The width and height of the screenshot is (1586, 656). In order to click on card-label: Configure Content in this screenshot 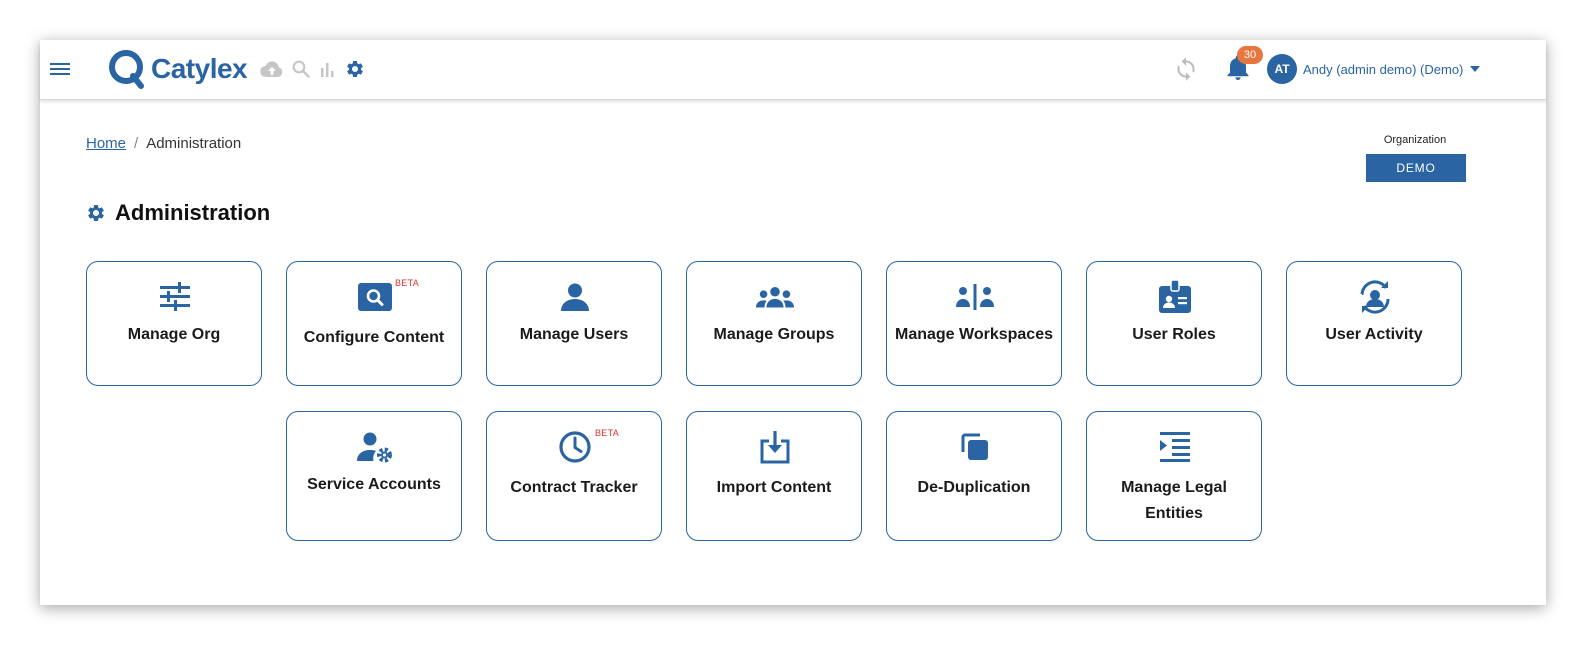, I will do `click(374, 337)`.